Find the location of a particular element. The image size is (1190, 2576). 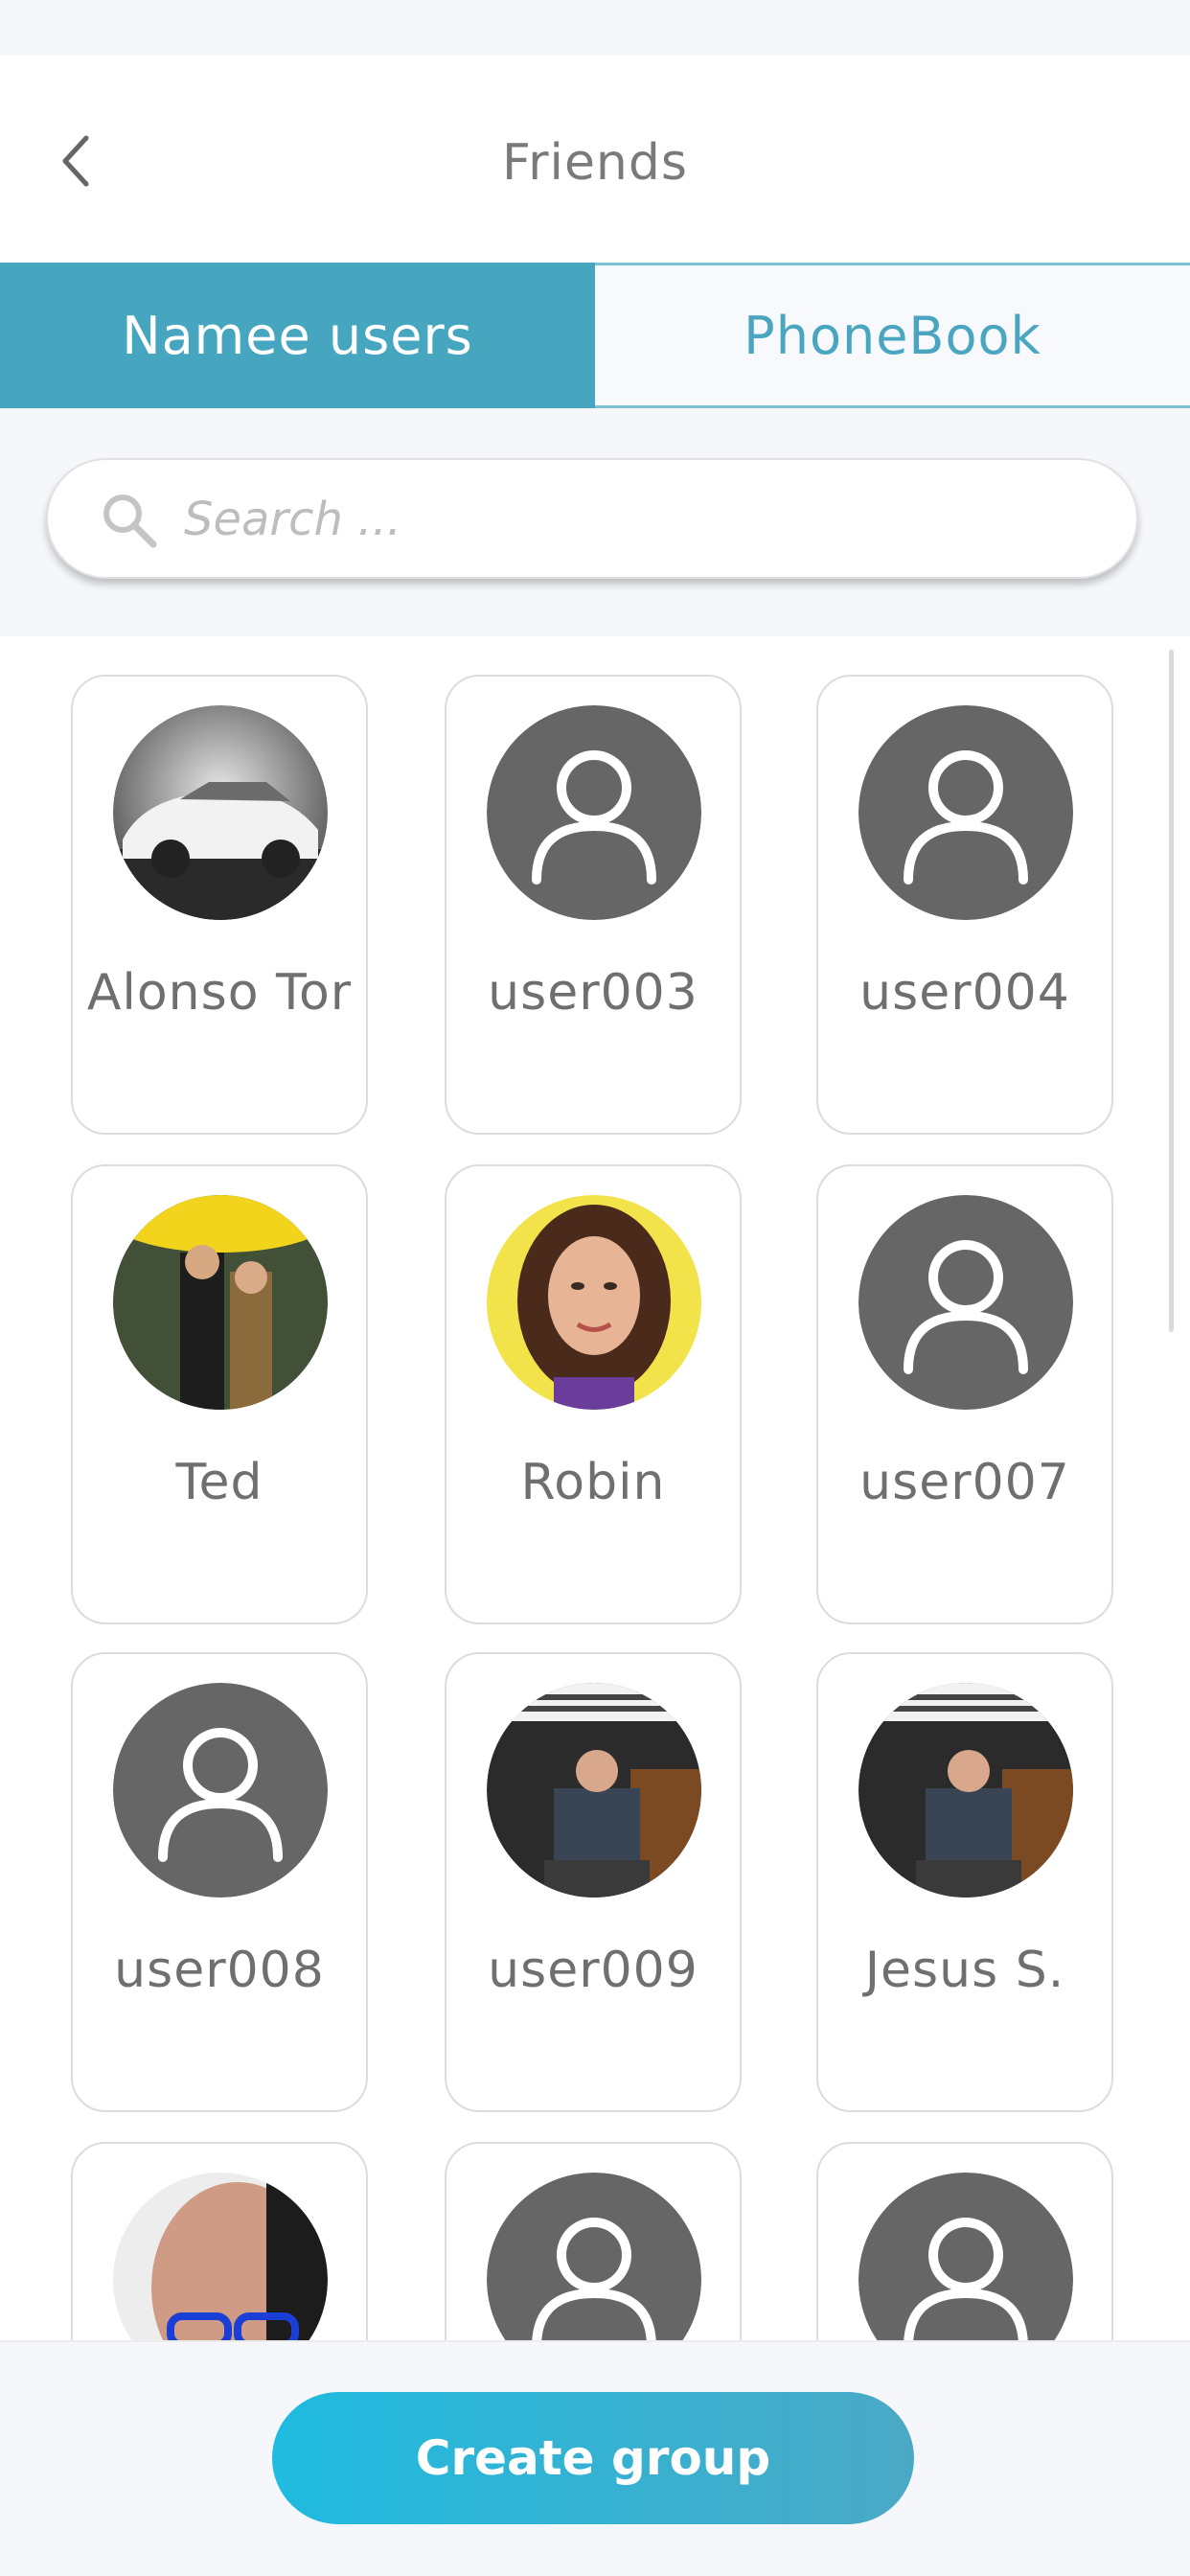

friend-name: user009 is located at coordinates (593, 1970).